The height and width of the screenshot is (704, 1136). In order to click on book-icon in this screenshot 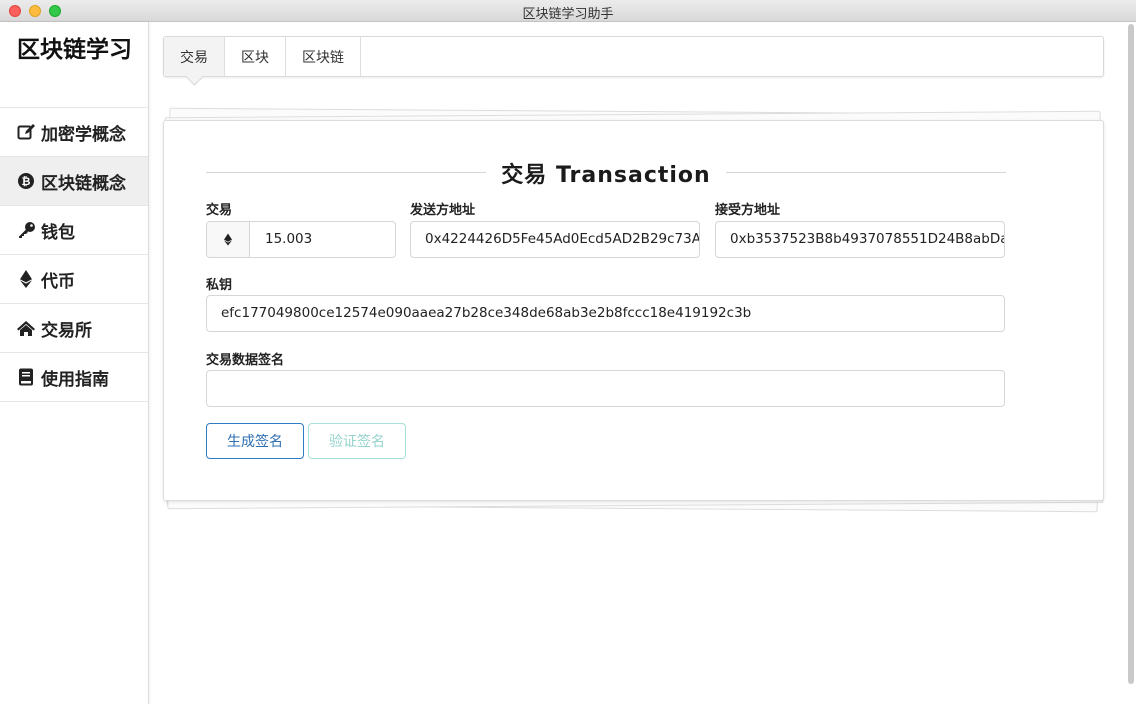, I will do `click(26, 377)`.